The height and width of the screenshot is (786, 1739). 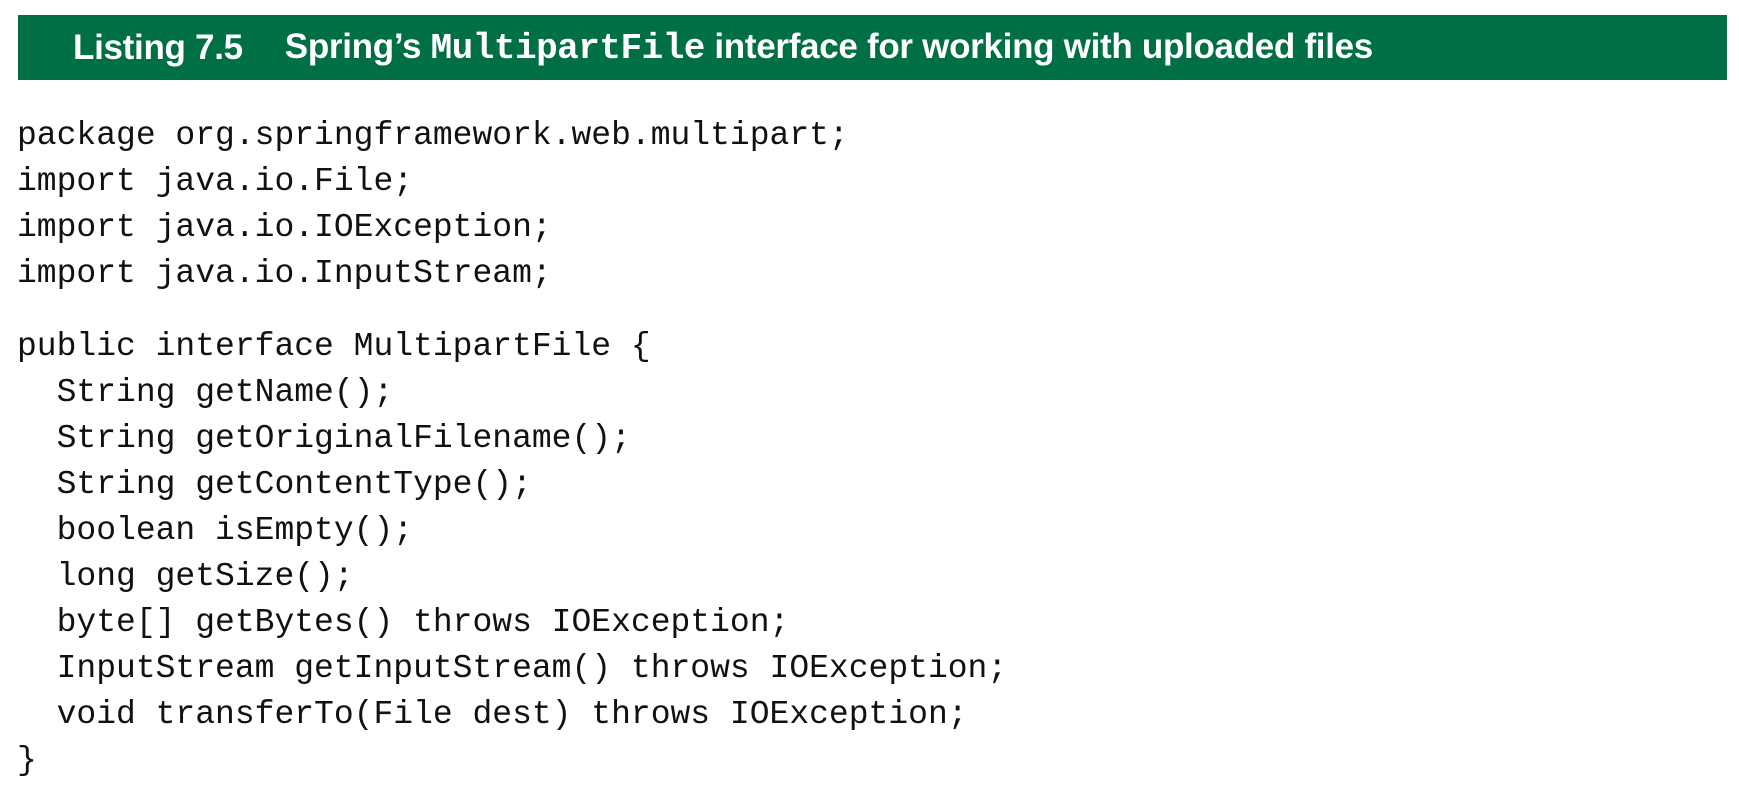 What do you see at coordinates (324, 438) in the screenshot?
I see `code-line-get-original-filename: String getOriginalFilename();` at bounding box center [324, 438].